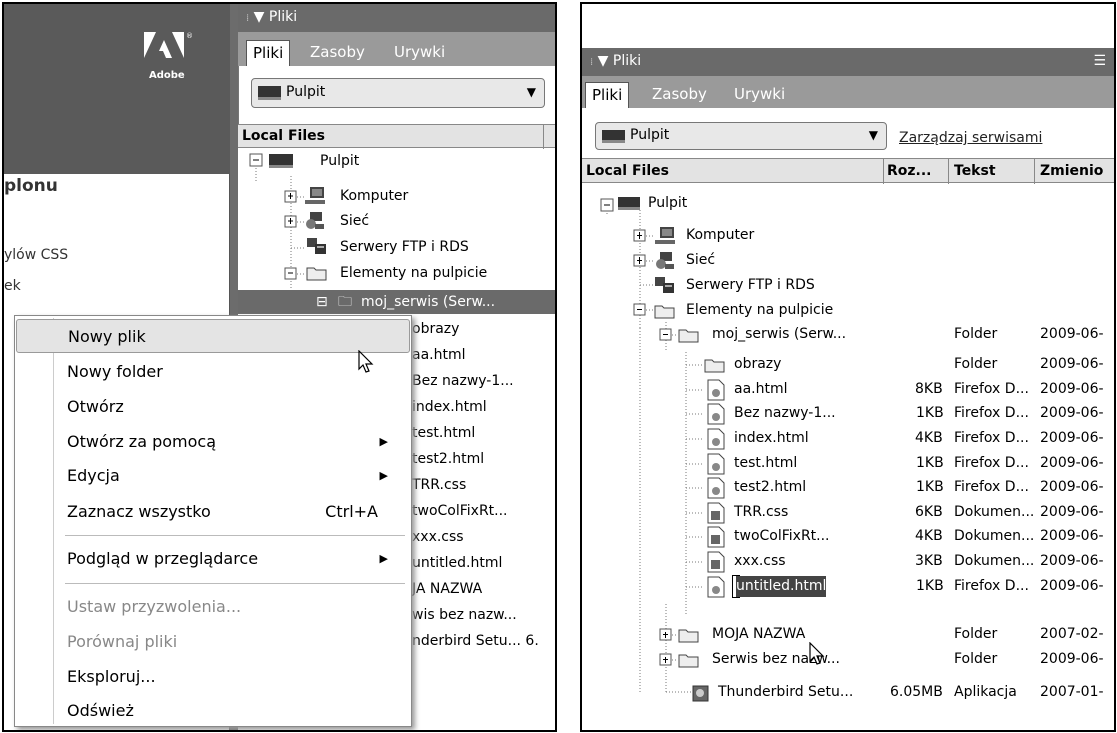 The image size is (1117, 733). Describe the element at coordinates (848, 536) in the screenshot. I see `table-row: twoColFixRt... 4KB Dokumen... 2009-06-` at that location.